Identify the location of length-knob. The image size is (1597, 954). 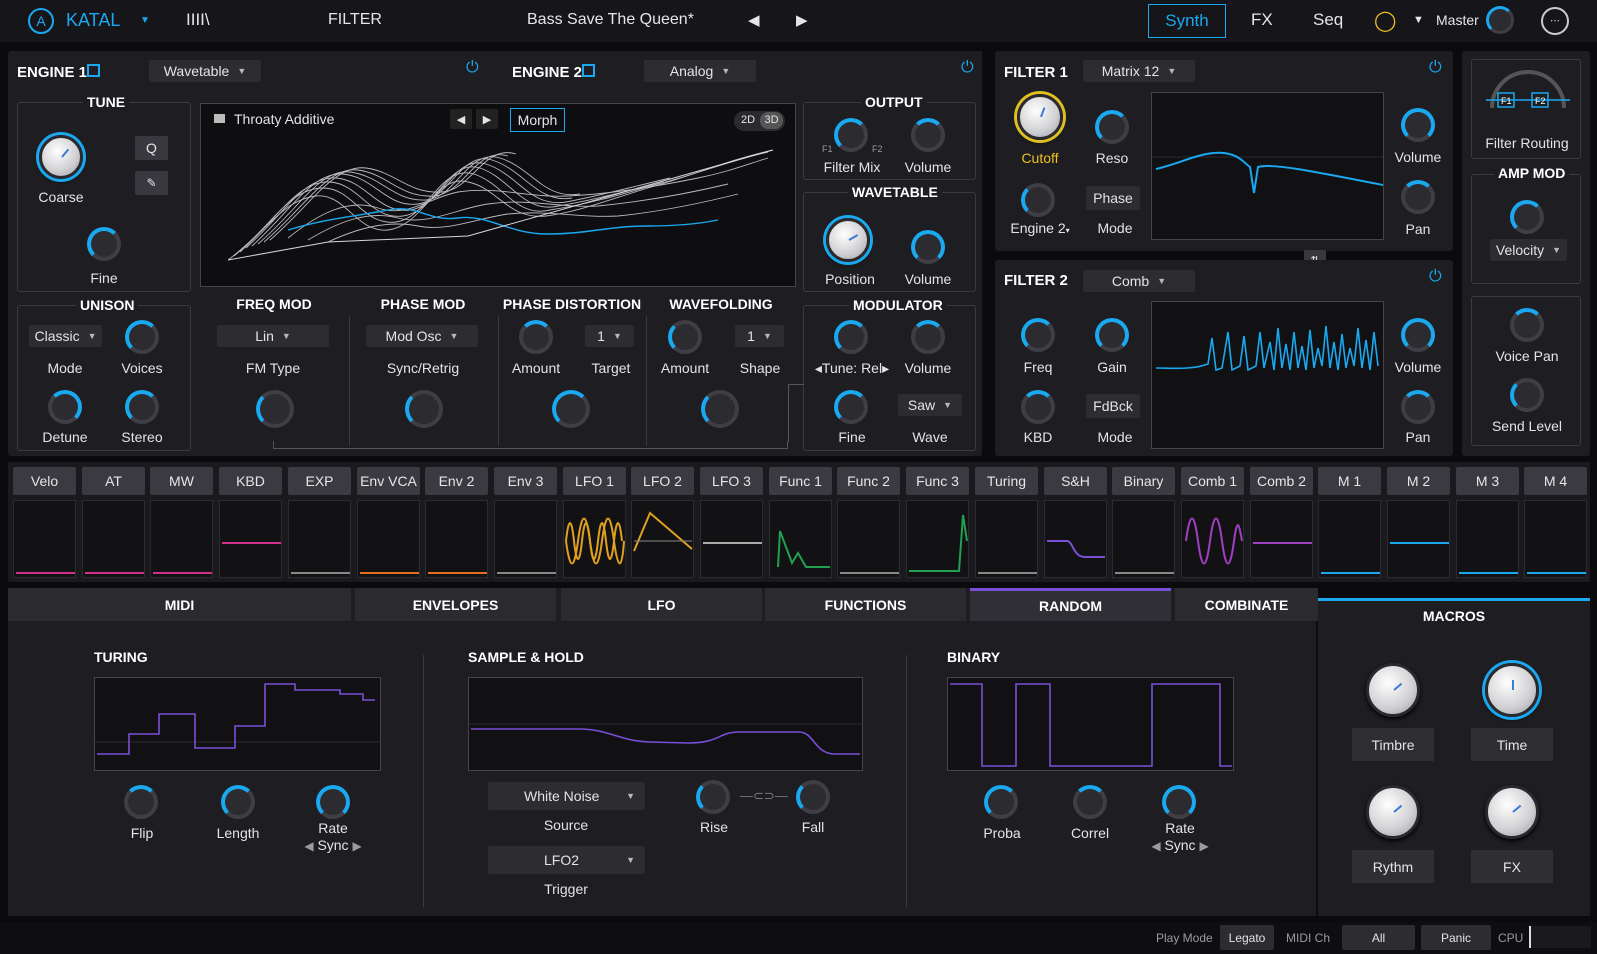
(238, 802).